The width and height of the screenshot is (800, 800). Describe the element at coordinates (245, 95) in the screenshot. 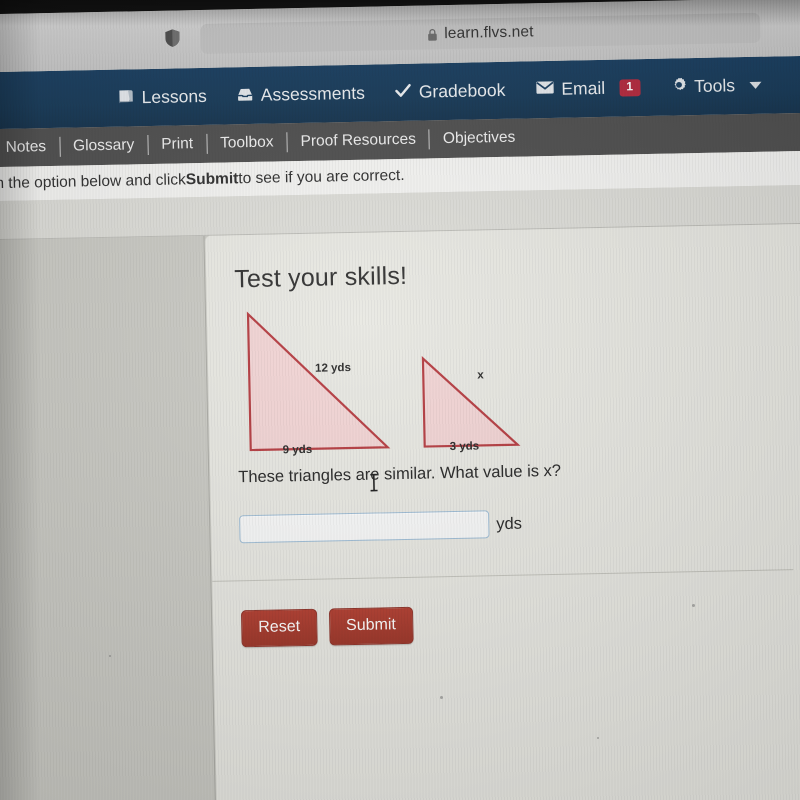

I see `inbox-tray-icon` at that location.